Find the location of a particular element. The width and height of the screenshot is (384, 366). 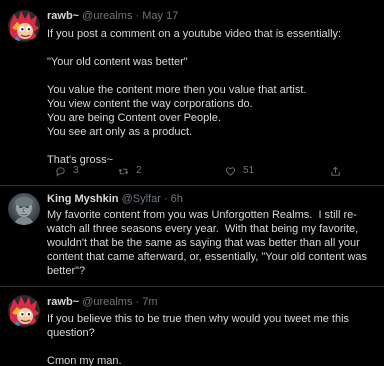

timestamp: 7m is located at coordinates (149, 302).